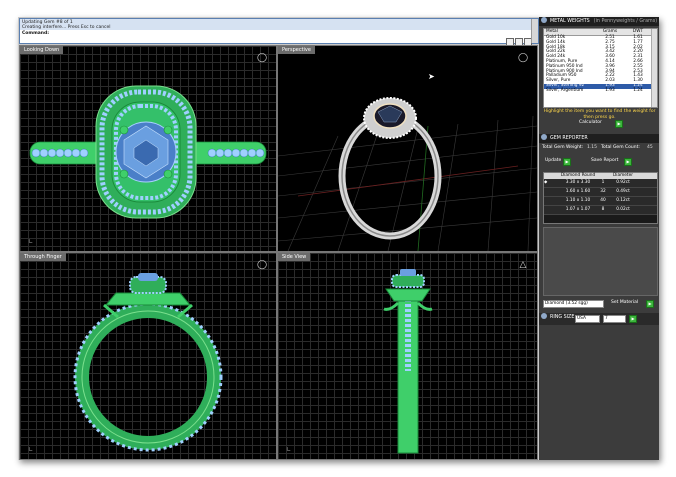  What do you see at coordinates (148, 362) in the screenshot?
I see `ring-front-view` at bounding box center [148, 362].